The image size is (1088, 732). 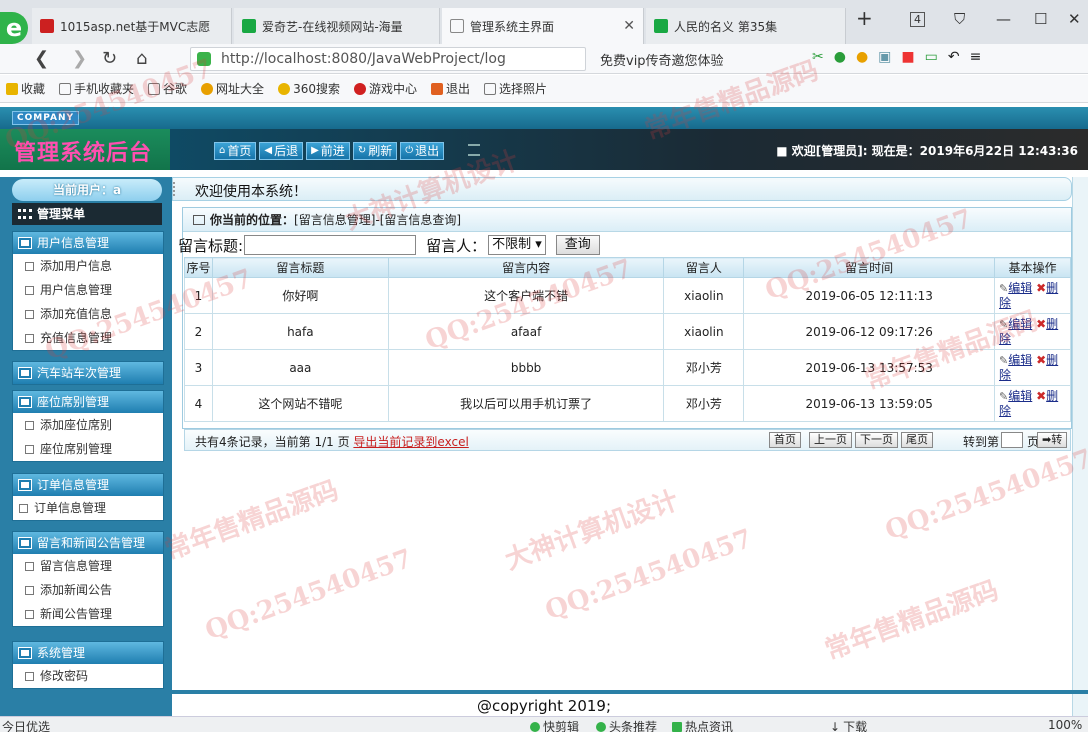 I want to click on maximize-icon: ☐, so click(x=1040, y=19).